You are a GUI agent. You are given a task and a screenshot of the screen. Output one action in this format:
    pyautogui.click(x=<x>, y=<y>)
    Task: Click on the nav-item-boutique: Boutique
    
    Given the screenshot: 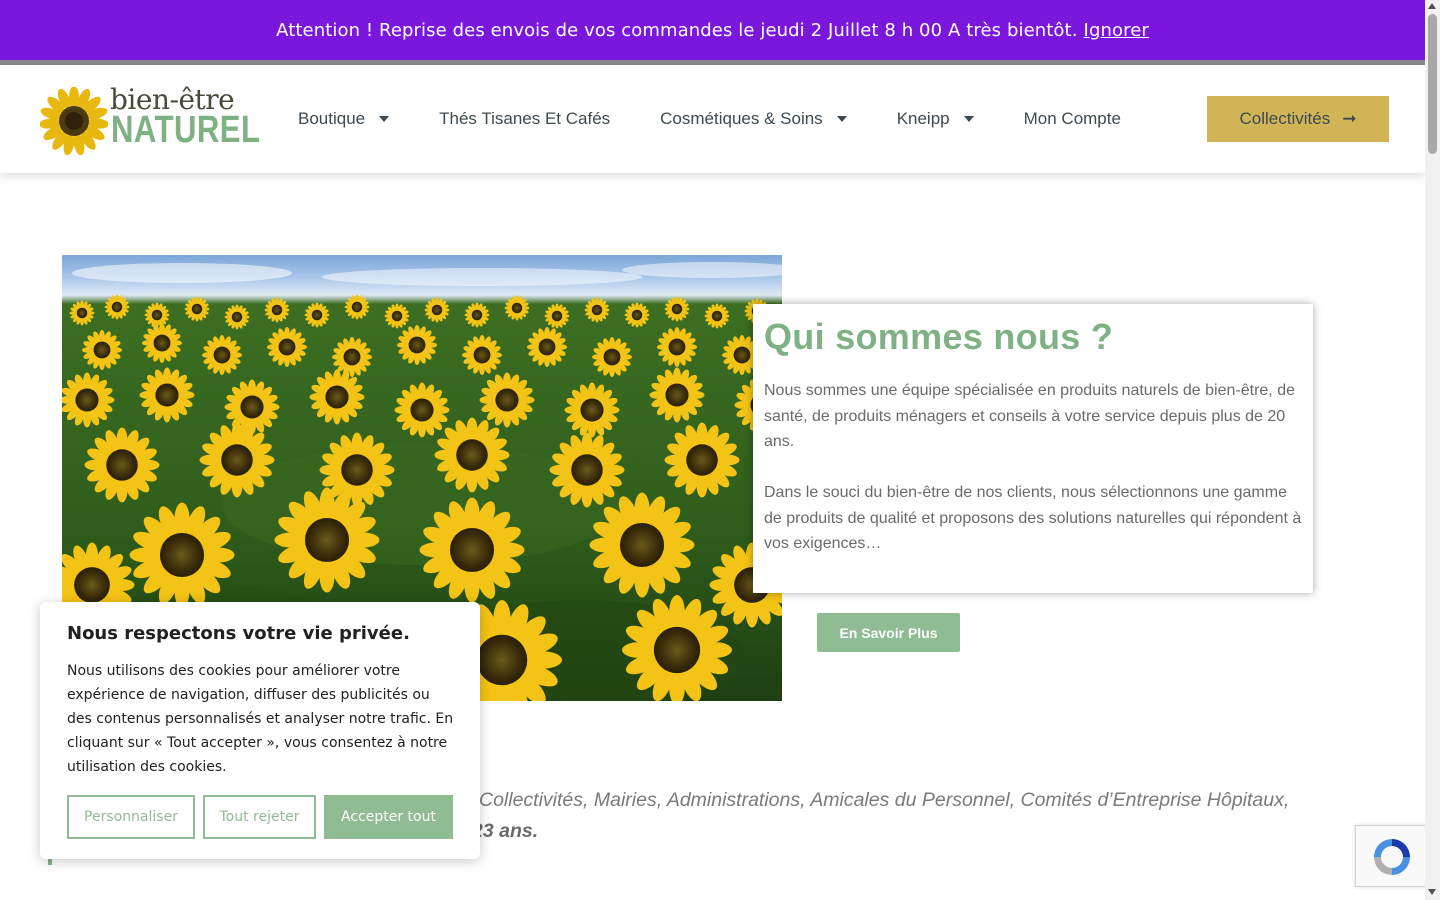 What is the action you would take?
    pyautogui.click(x=344, y=119)
    